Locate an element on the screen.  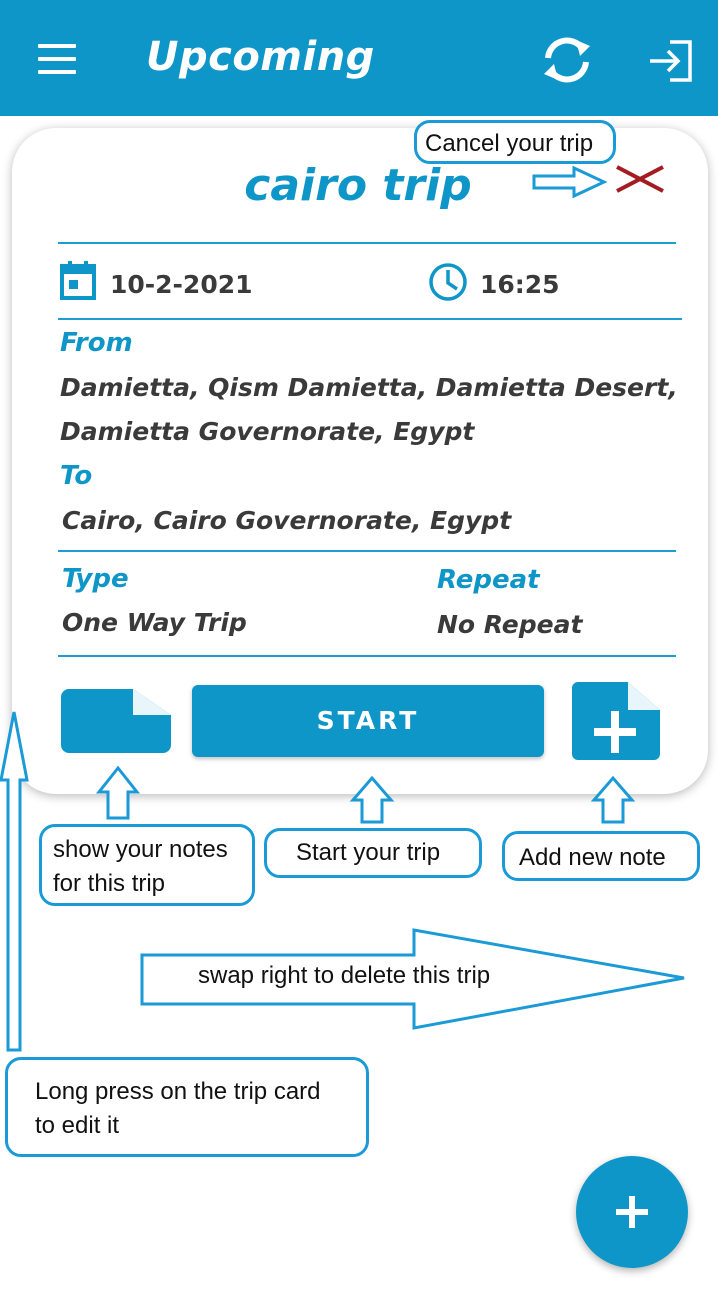
plus-icon is located at coordinates (632, 1212).